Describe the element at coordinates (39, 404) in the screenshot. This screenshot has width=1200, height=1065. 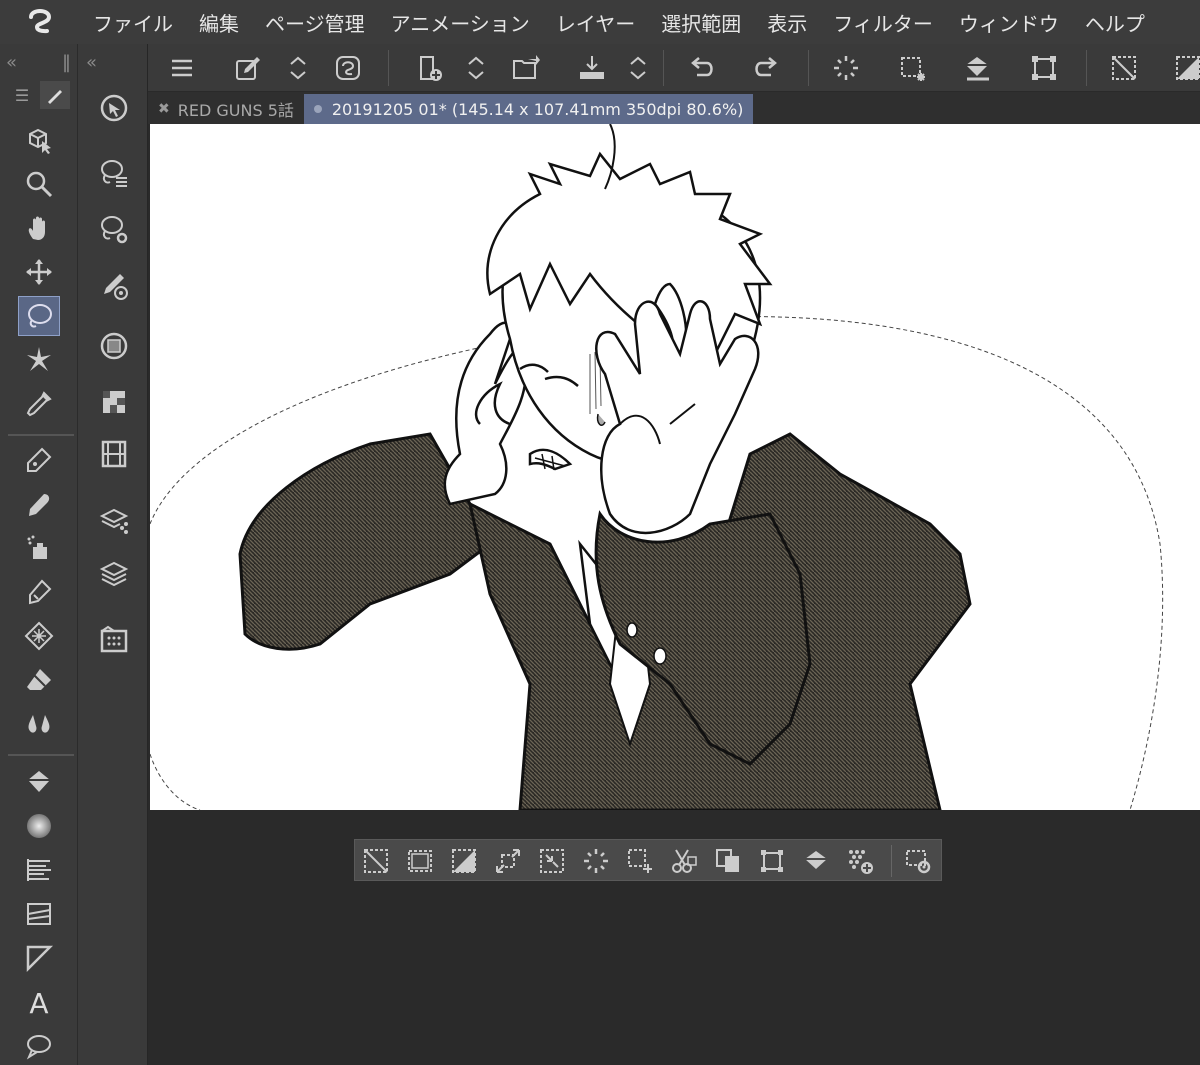
I see `eyedropper-tool-icon` at that location.